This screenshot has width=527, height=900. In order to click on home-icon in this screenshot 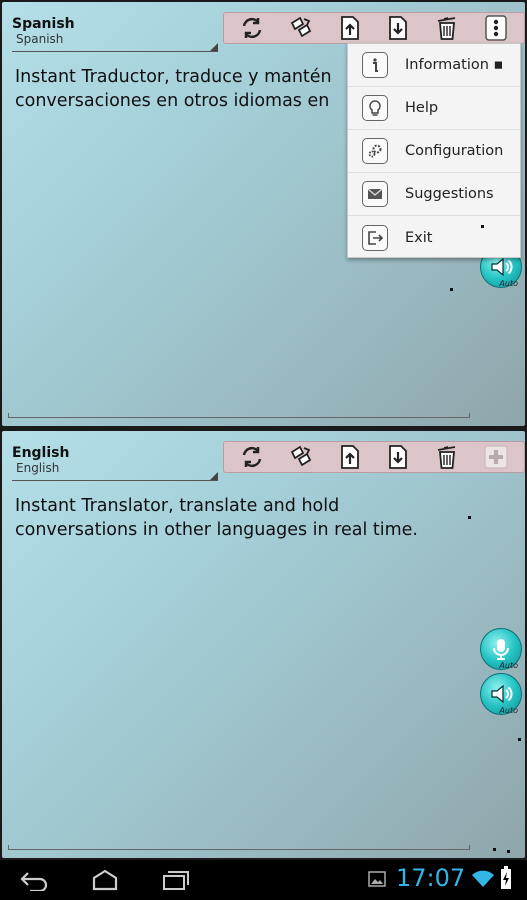, I will do `click(105, 880)`.